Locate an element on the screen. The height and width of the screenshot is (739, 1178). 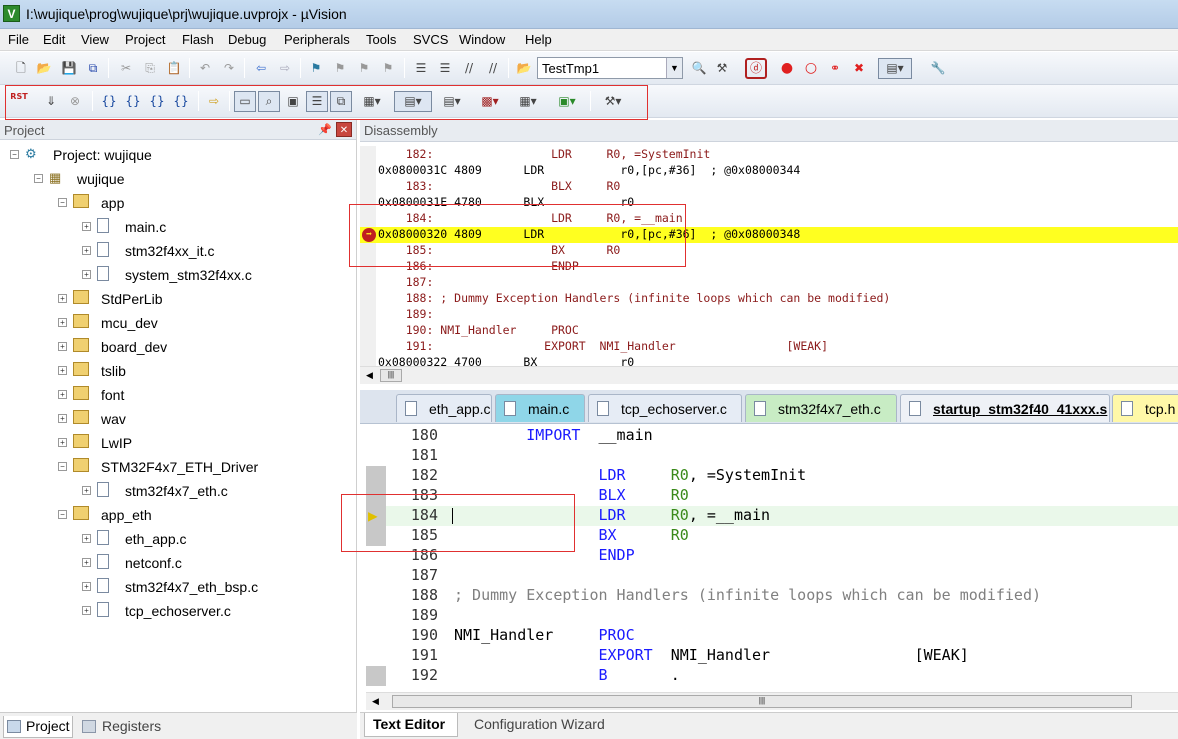
close-icon: ✕ is located at coordinates (344, 129).